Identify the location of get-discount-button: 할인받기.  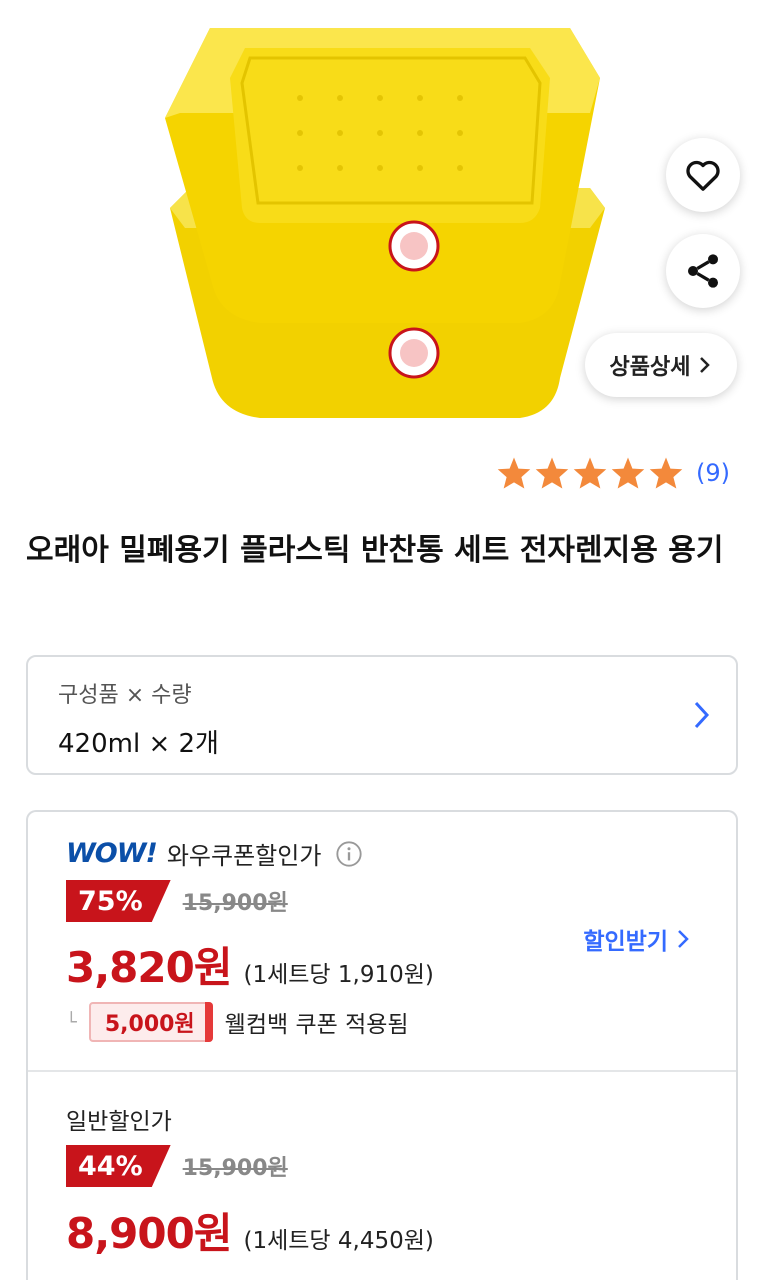
(636, 939).